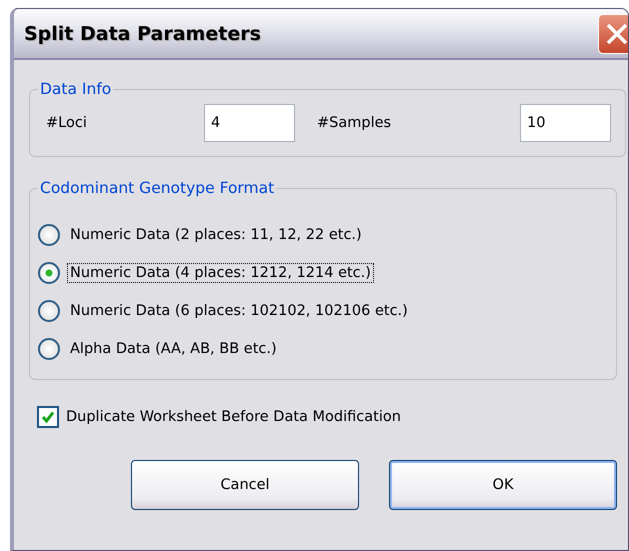 Image resolution: width=629 pixels, height=551 pixels. Describe the element at coordinates (245, 485) in the screenshot. I see `cancel-button: Cancel` at that location.